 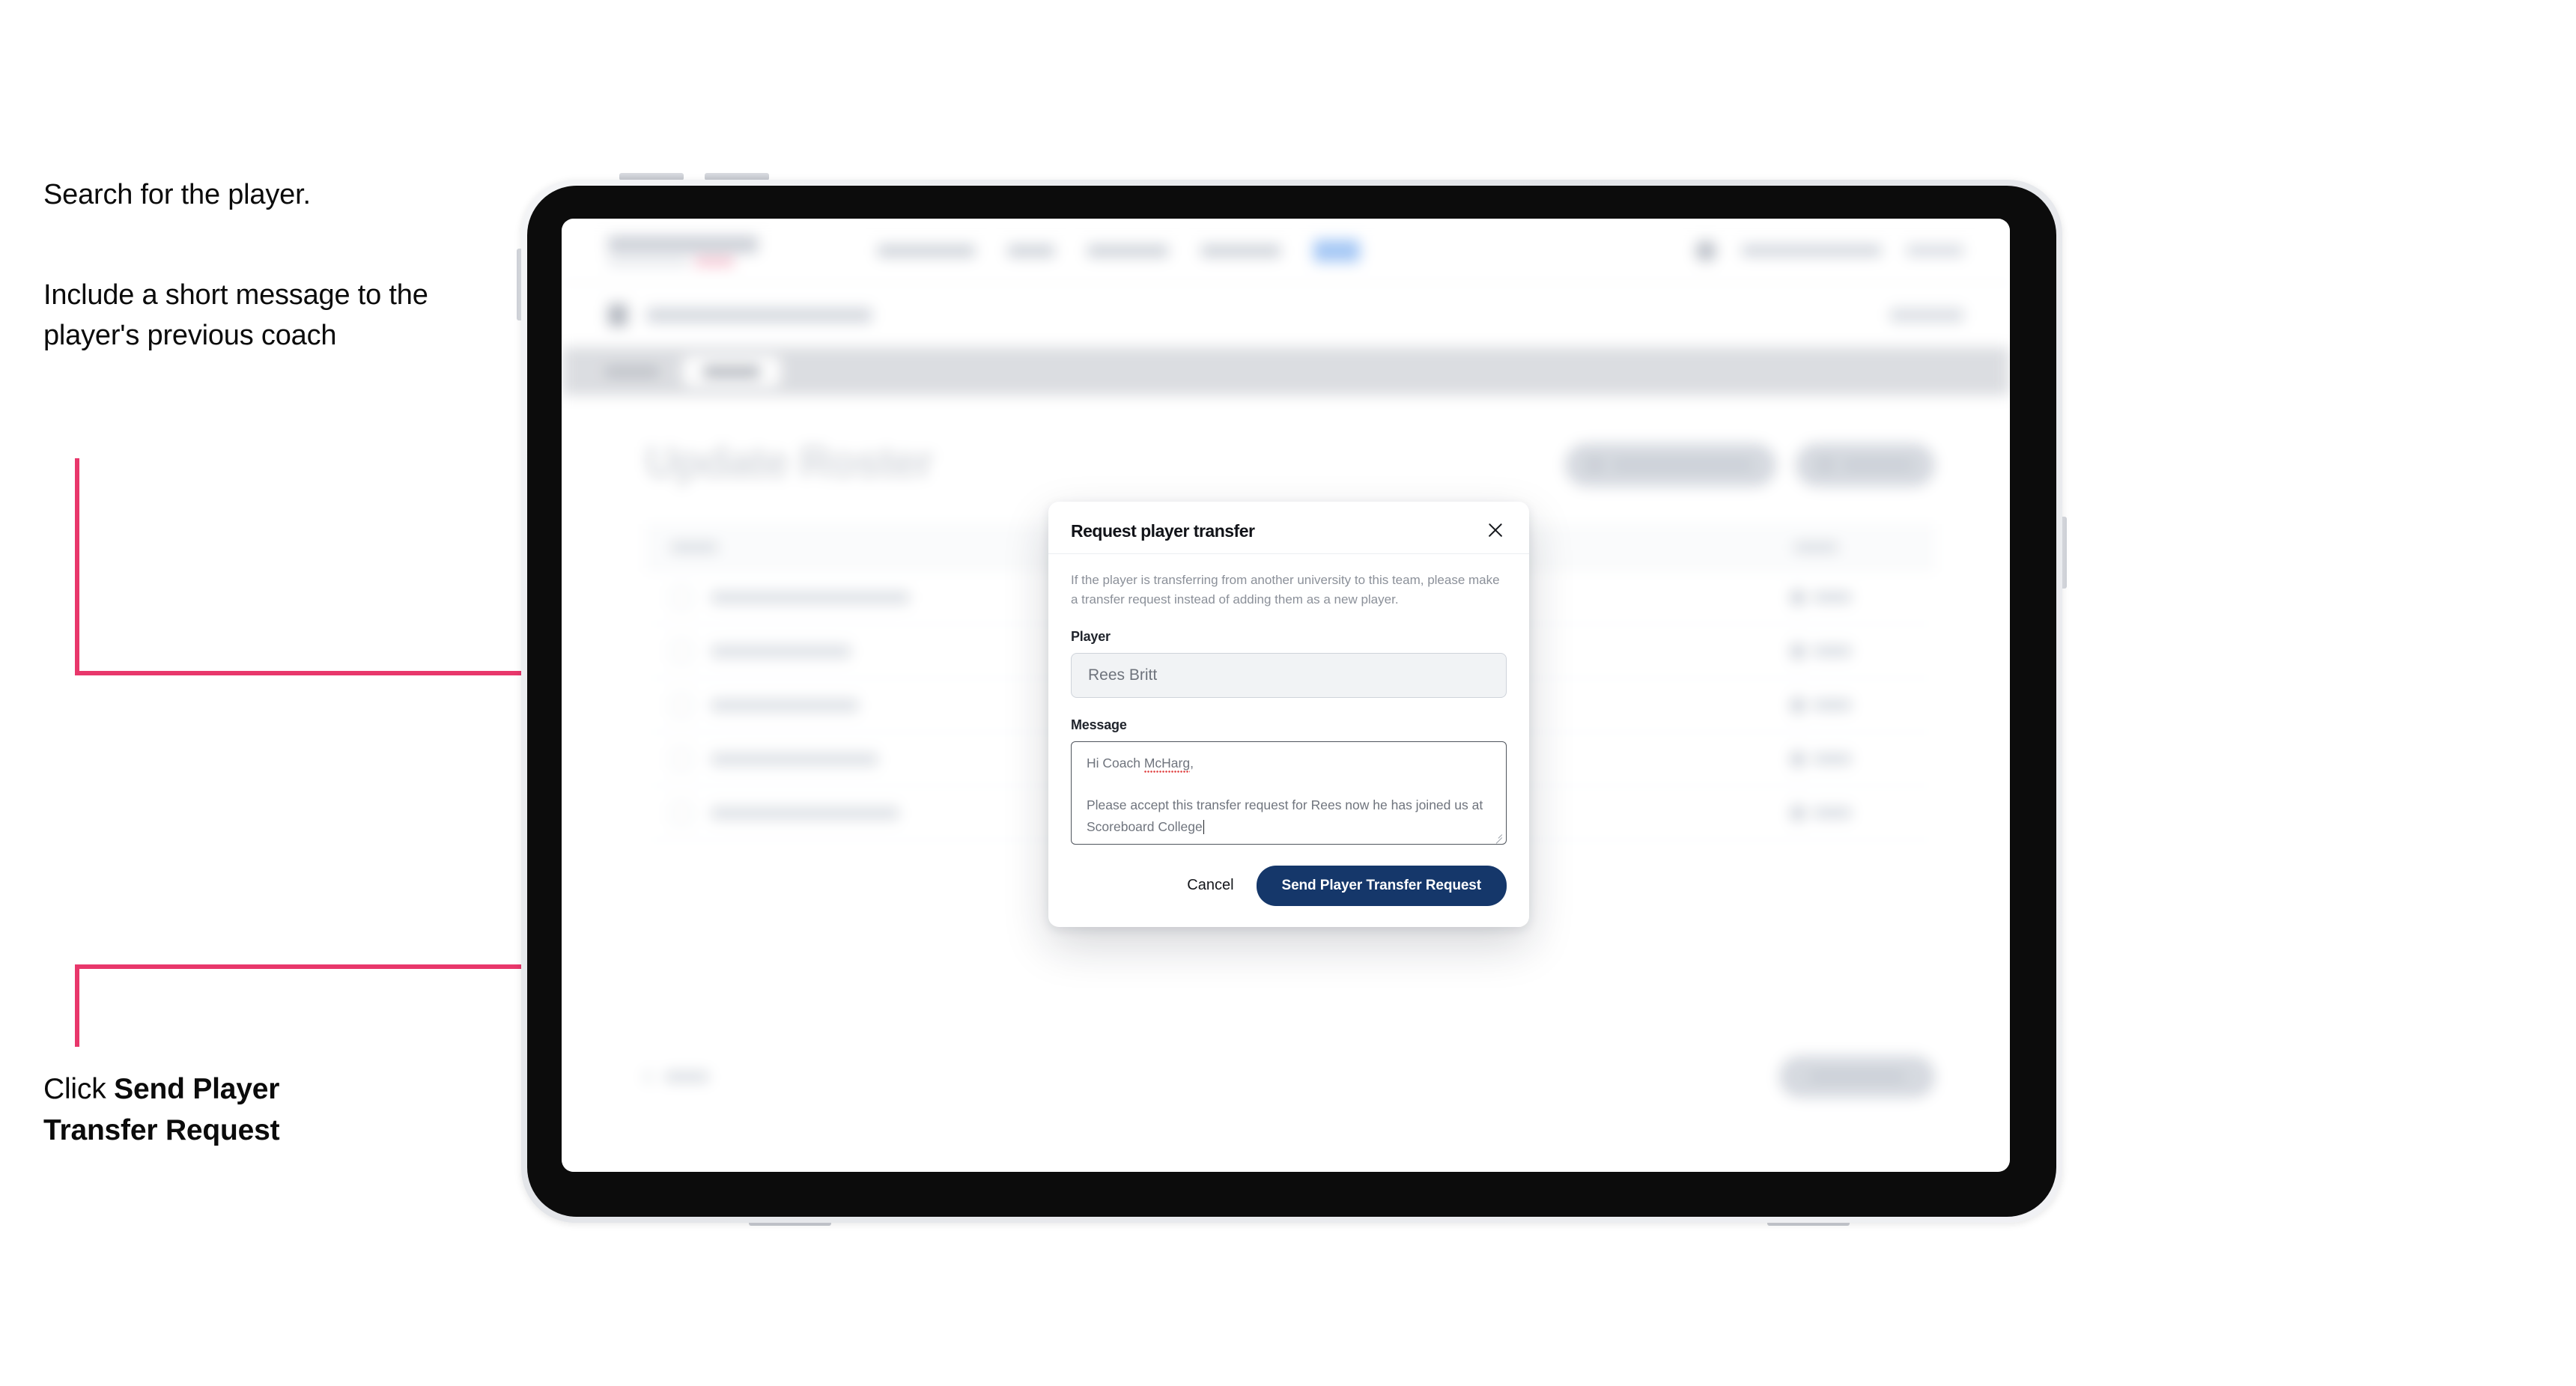 What do you see at coordinates (1926, 315) in the screenshot?
I see `cancel-link` at bounding box center [1926, 315].